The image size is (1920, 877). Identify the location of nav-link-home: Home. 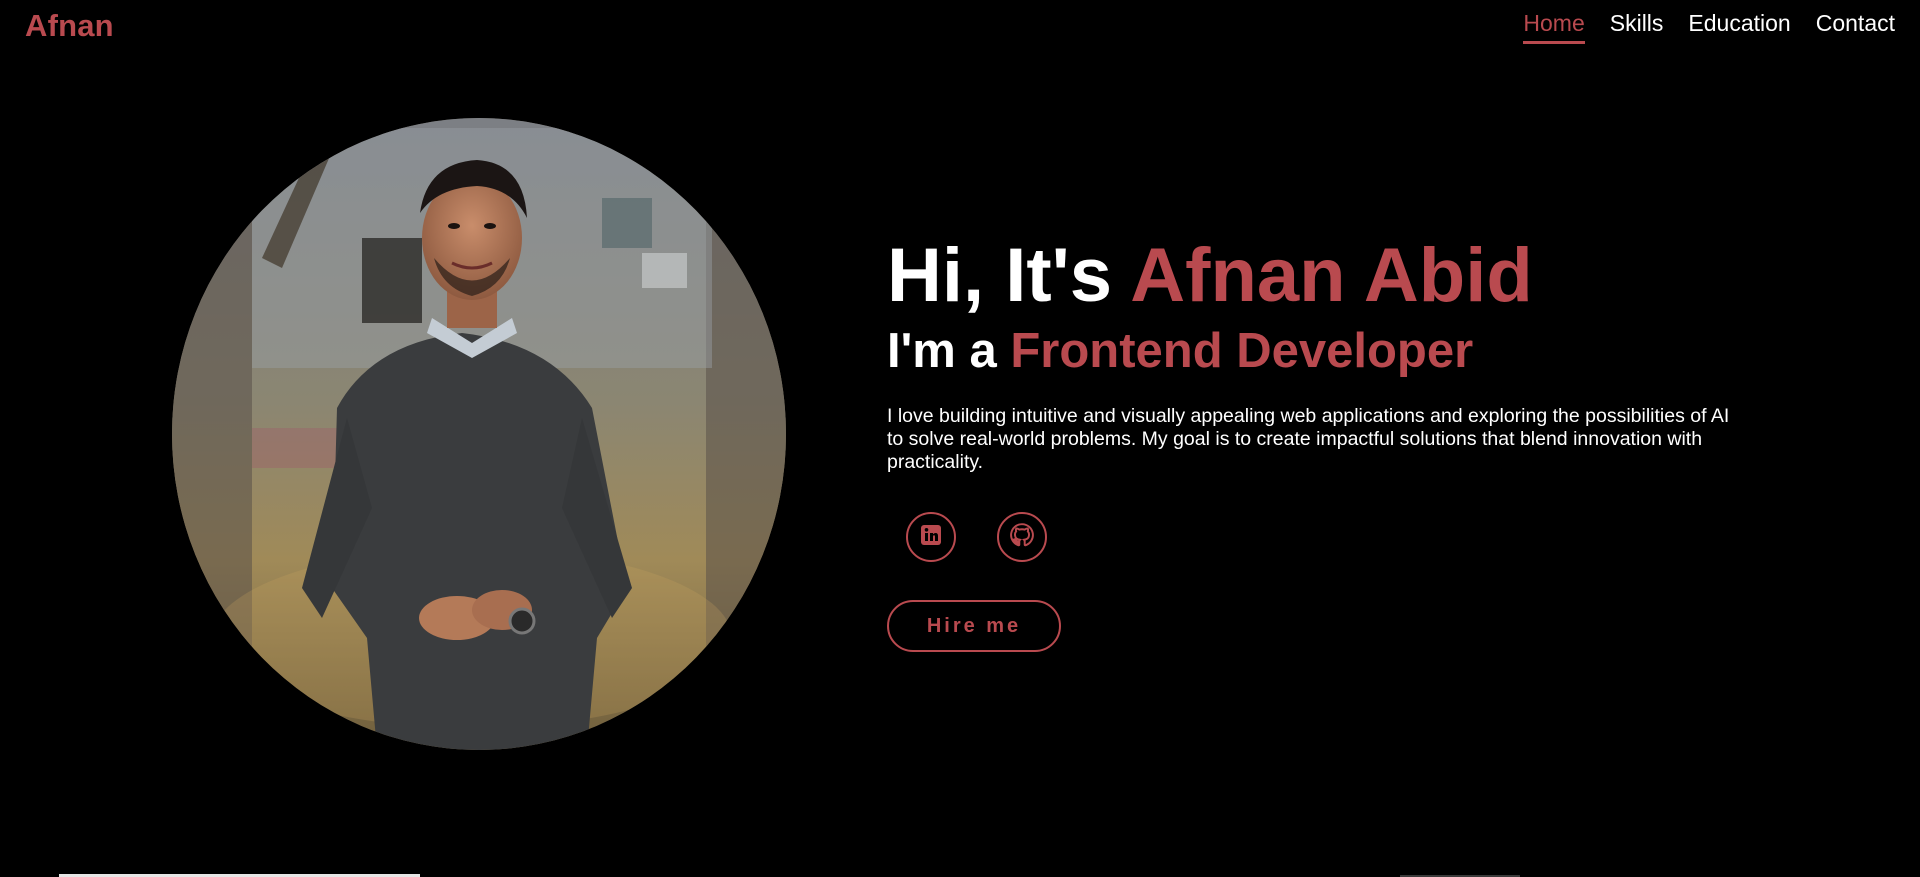
(1554, 27).